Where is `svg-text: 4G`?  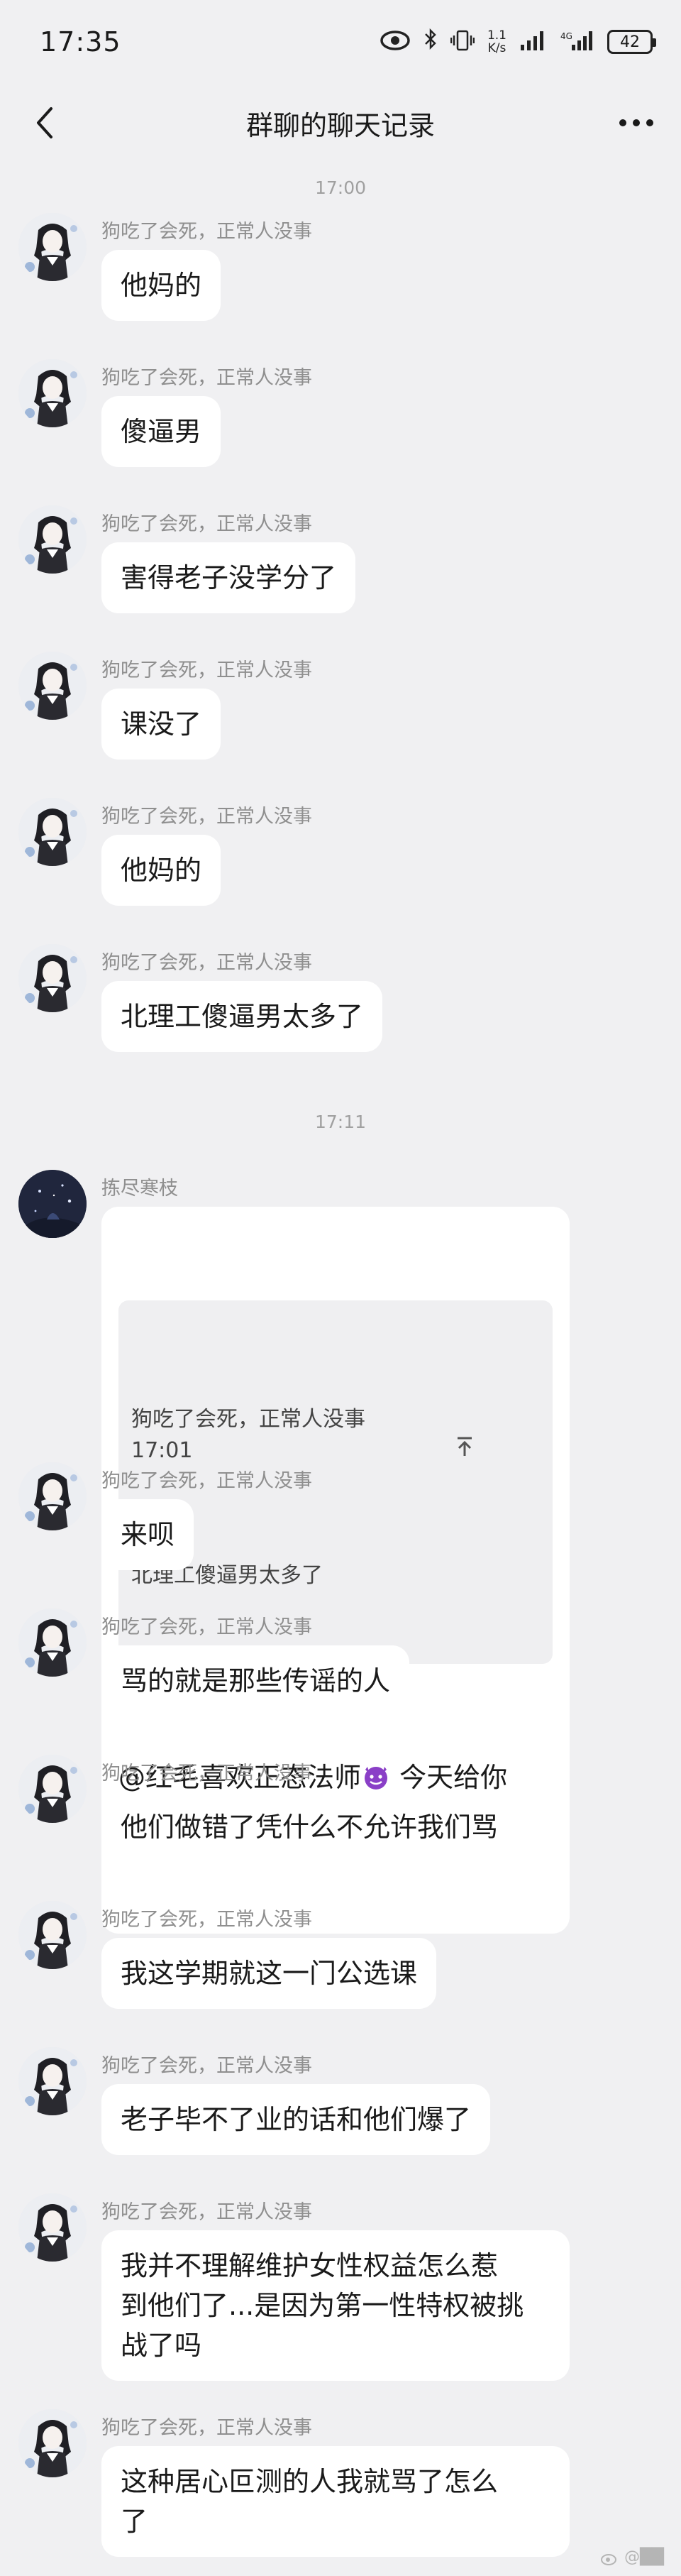 svg-text: 4G is located at coordinates (566, 36).